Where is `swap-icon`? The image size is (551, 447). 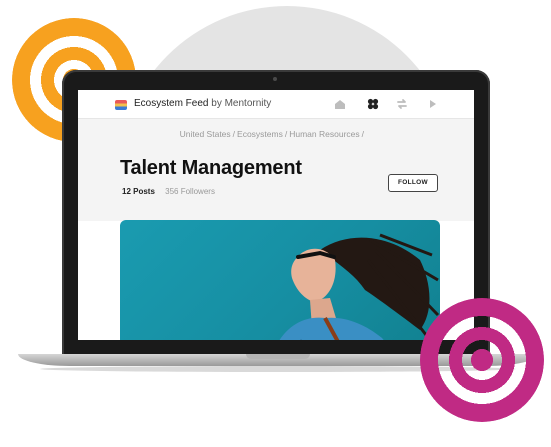
swap-icon is located at coordinates (402, 104).